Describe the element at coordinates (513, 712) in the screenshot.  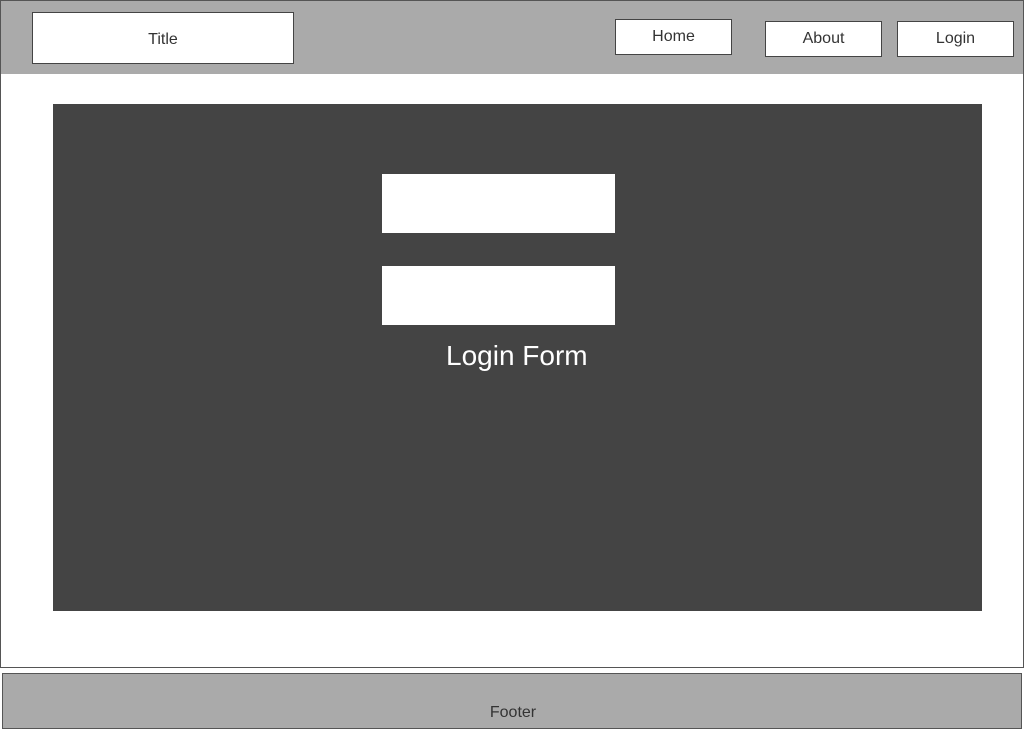
I see `footer-text: Footer` at that location.